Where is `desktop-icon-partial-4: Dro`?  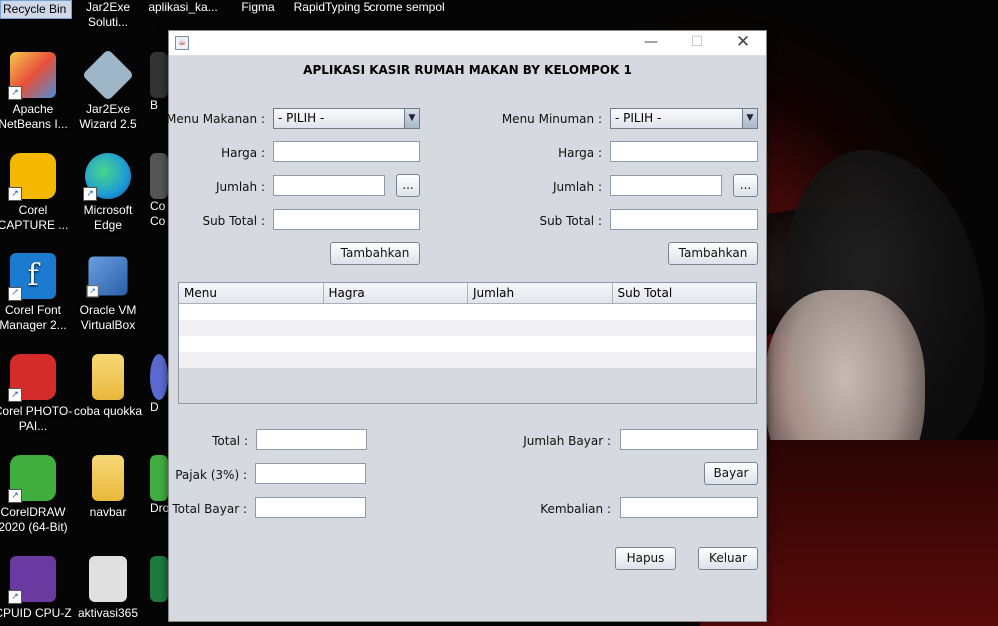
desktop-icon-partial-4: Dro is located at coordinates (160, 485).